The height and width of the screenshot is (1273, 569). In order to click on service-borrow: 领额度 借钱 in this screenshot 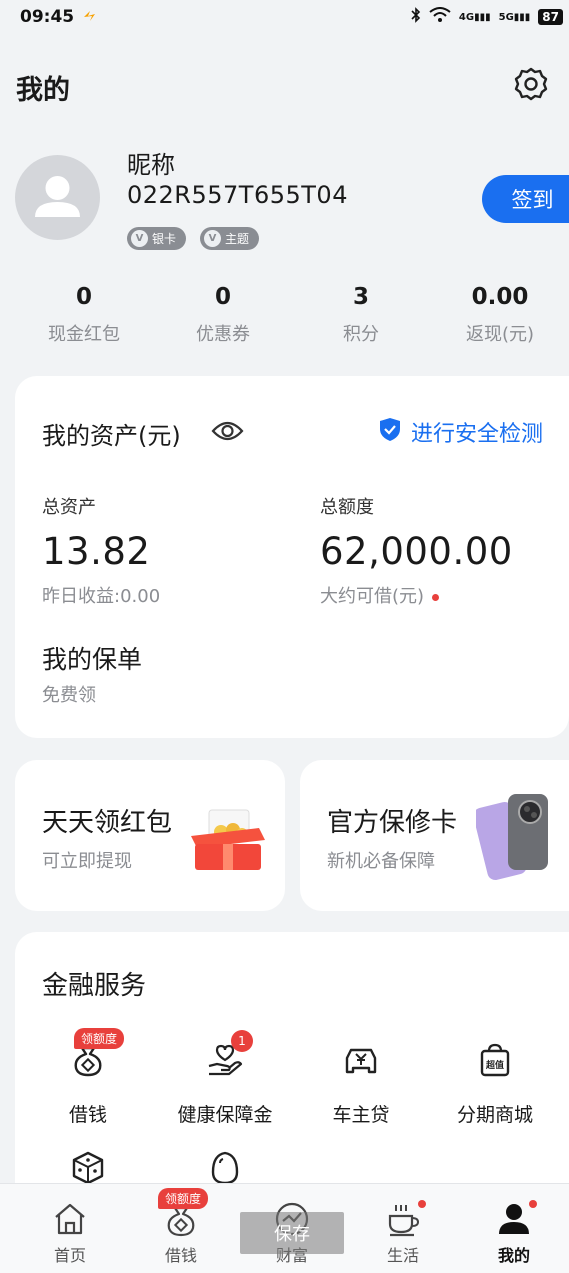, I will do `click(88, 1077)`.